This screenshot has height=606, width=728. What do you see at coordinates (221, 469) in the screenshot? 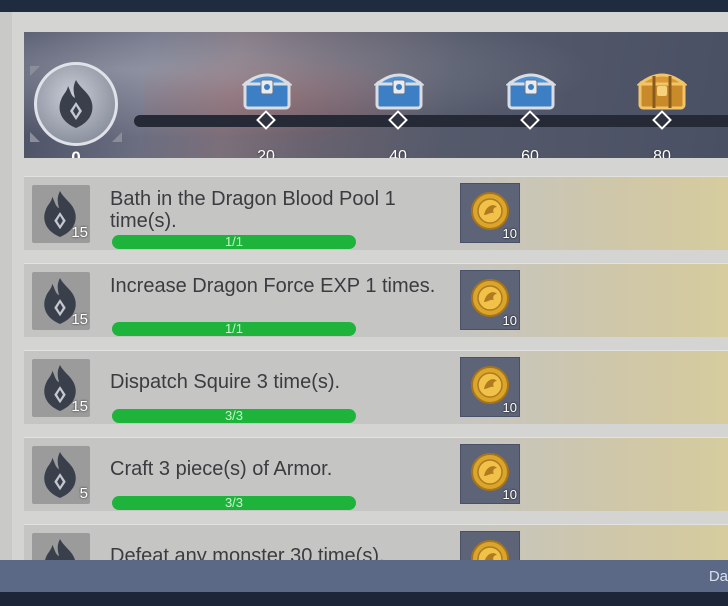
I see `task-description: Craft 3 piece(s) of Armor.` at bounding box center [221, 469].